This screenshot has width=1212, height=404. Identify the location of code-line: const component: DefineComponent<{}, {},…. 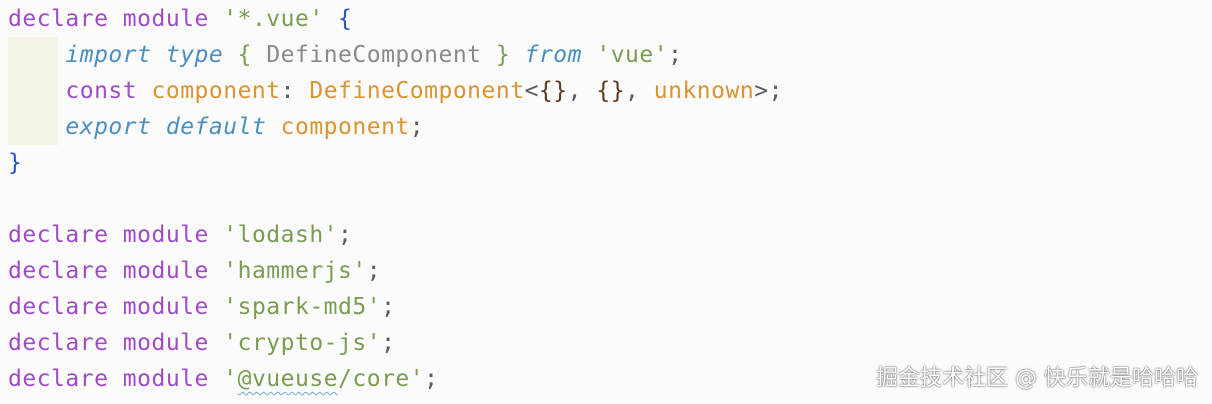
(395, 91).